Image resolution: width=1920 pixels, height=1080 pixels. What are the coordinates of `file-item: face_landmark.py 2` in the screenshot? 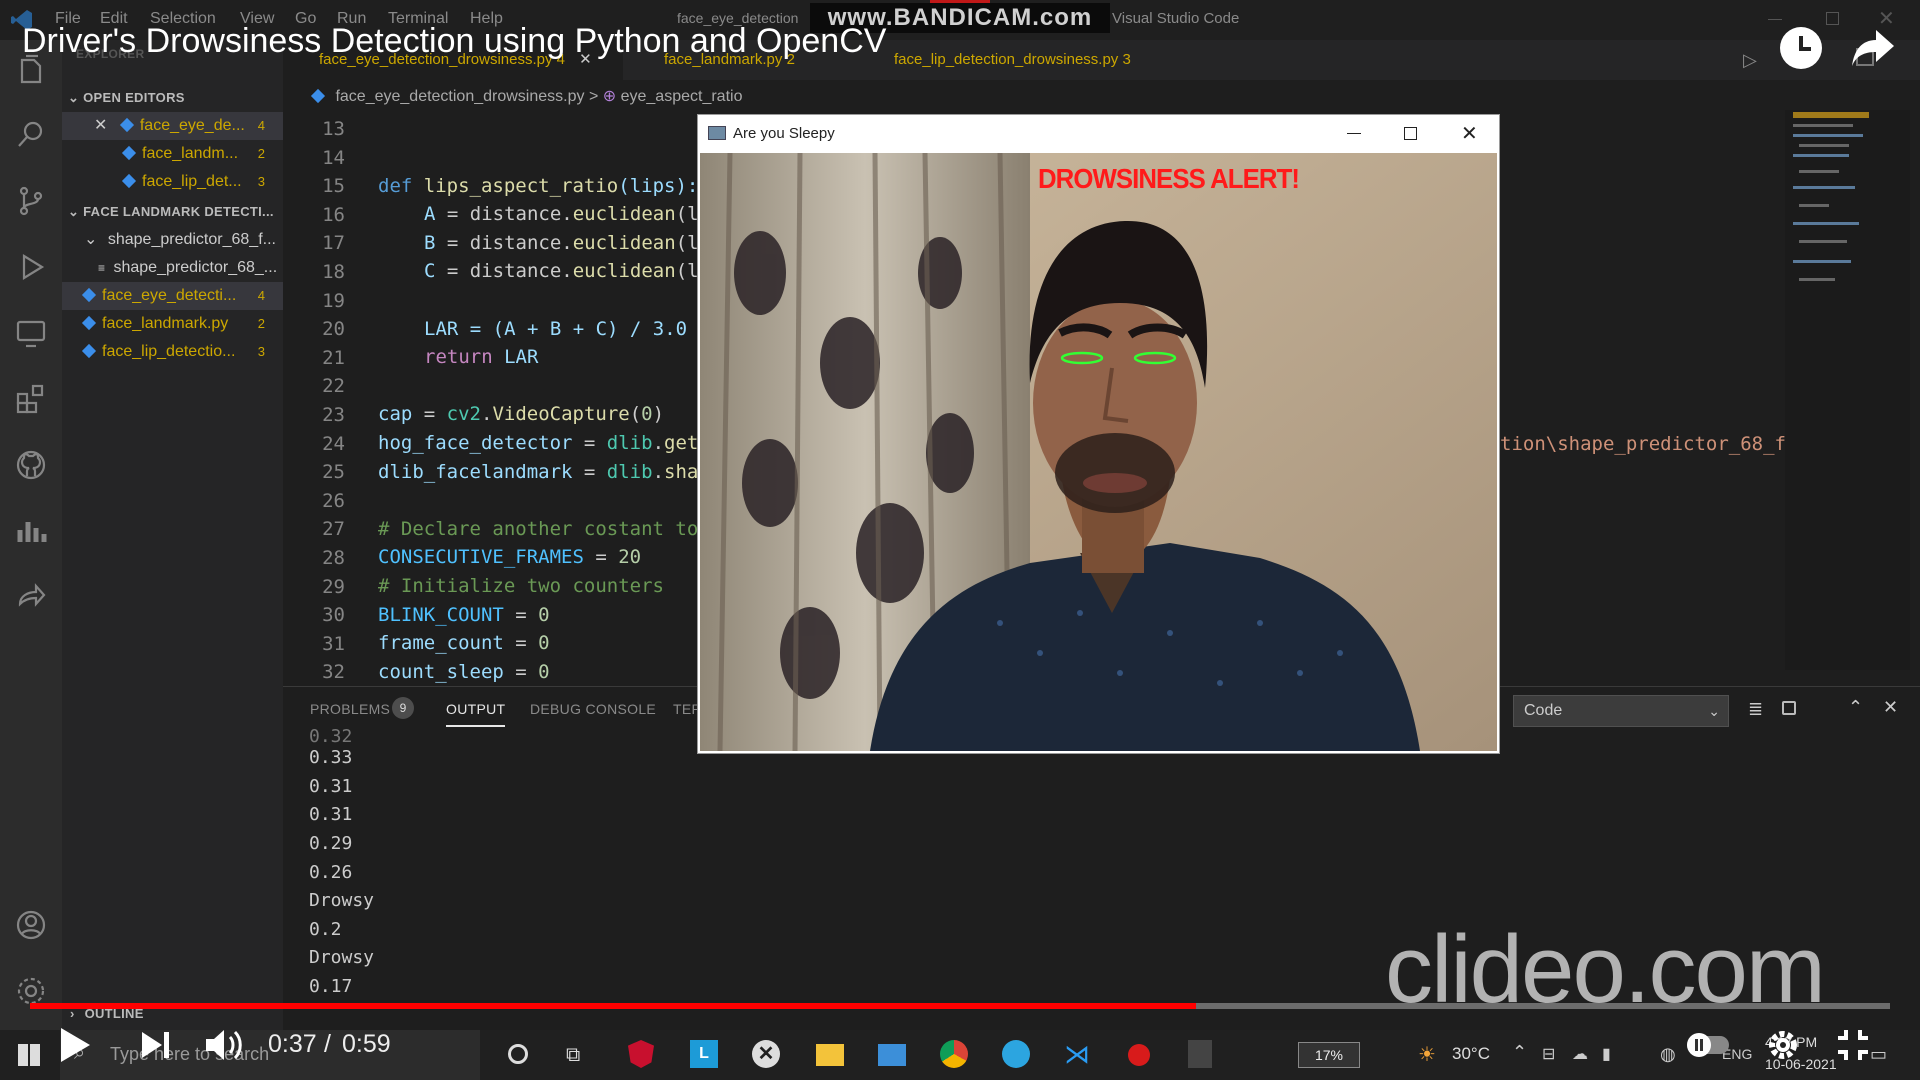 It's located at (172, 324).